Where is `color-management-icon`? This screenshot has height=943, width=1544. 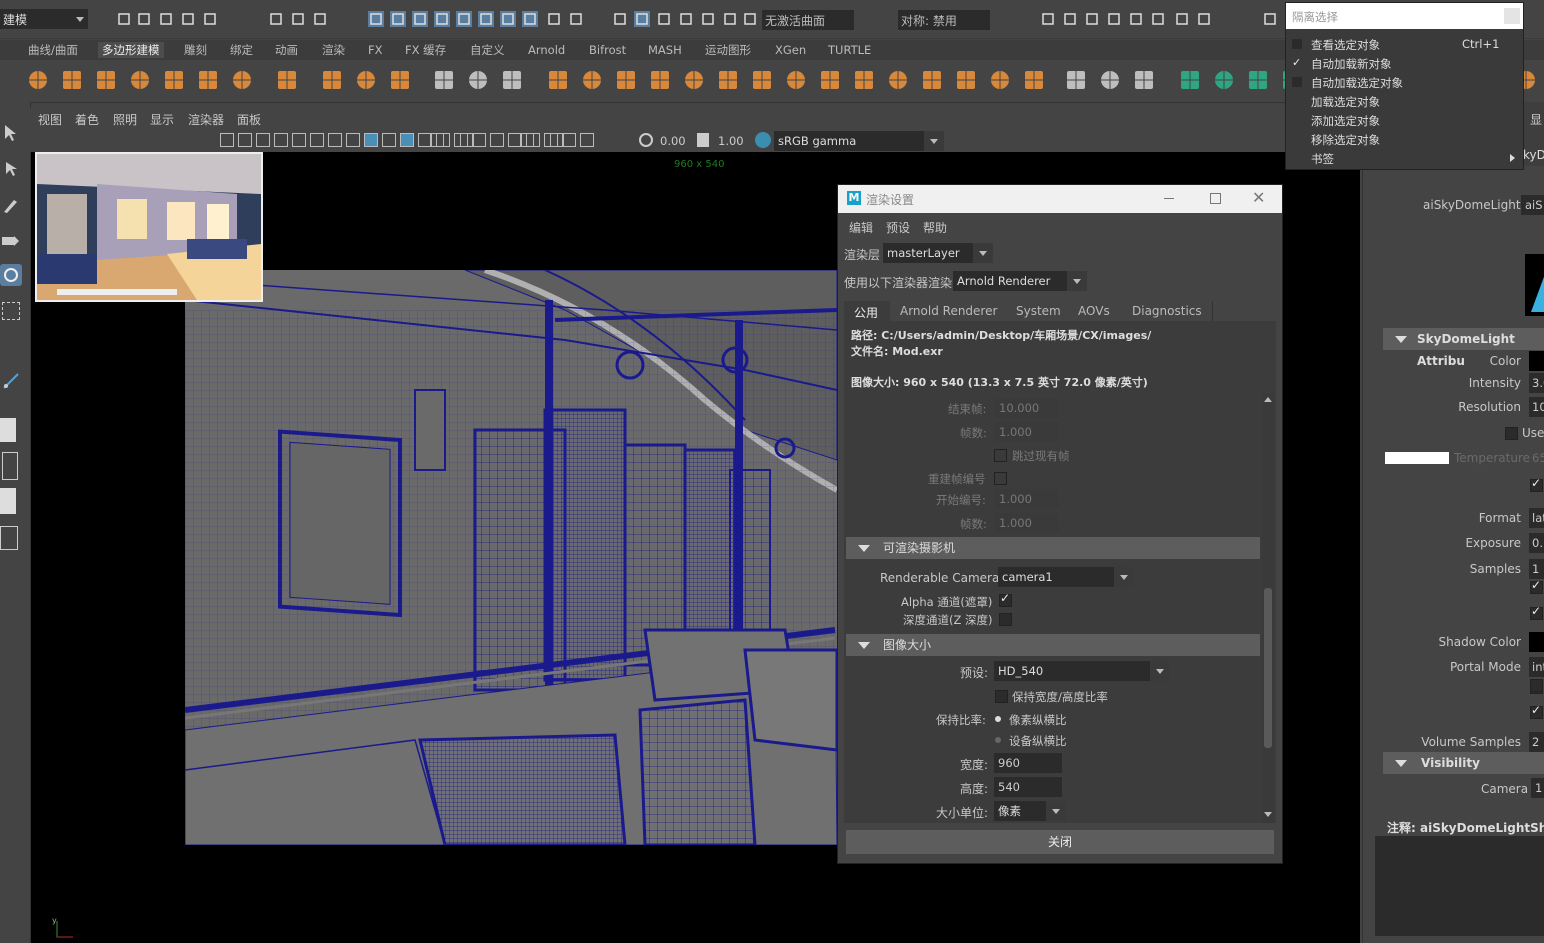
color-management-icon is located at coordinates (763, 140).